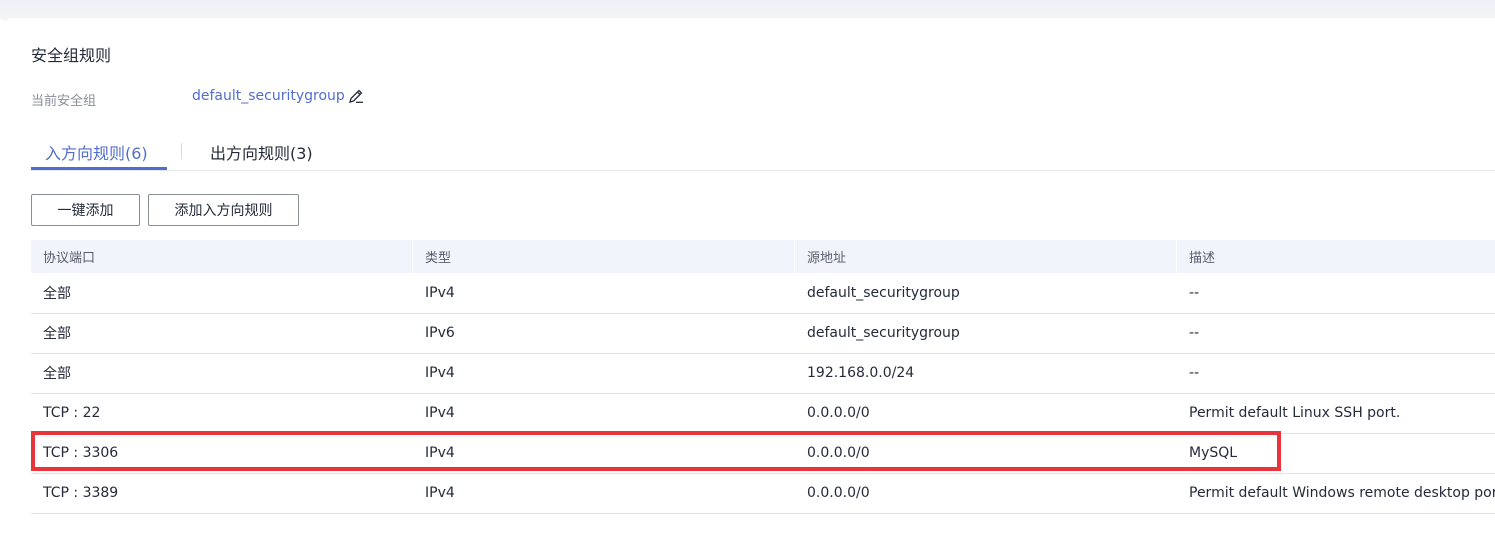 The height and width of the screenshot is (538, 1495). Describe the element at coordinates (72, 413) in the screenshot. I see `cell-protocol-port: TCP : 22` at that location.